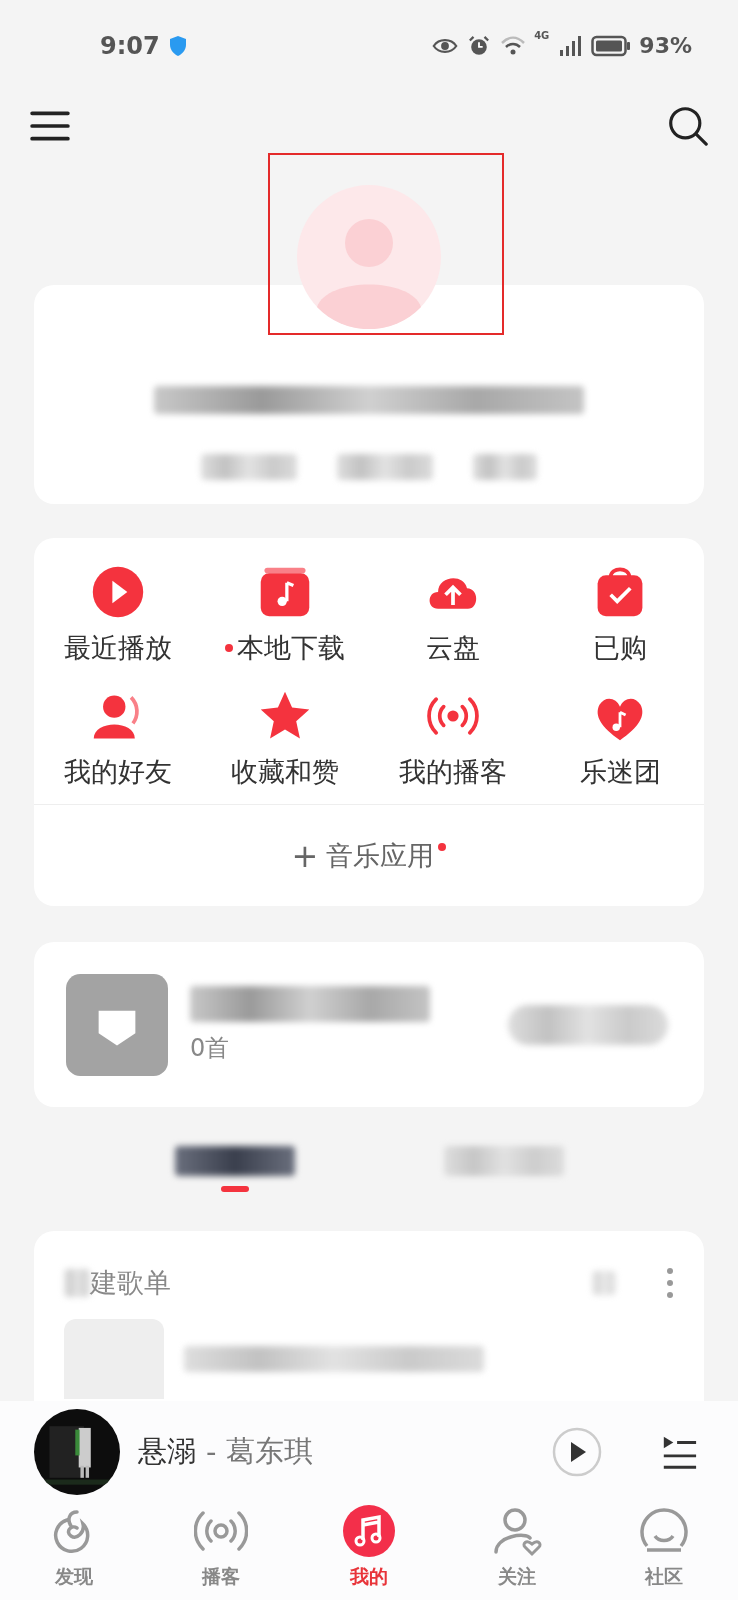 Image resolution: width=738 pixels, height=1600 pixels. Describe the element at coordinates (452, 648) in the screenshot. I see `shortcut-label: 云盘` at that location.